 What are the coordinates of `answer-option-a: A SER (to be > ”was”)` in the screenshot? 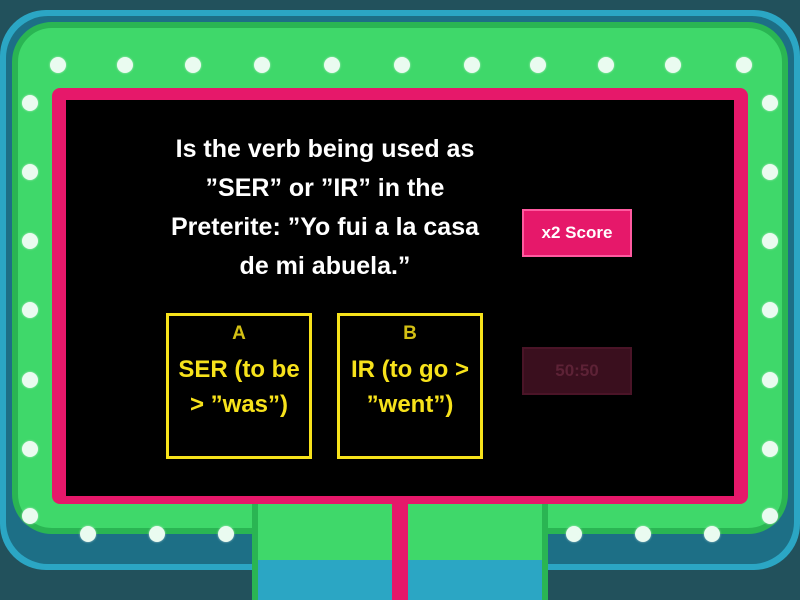 It's located at (239, 386).